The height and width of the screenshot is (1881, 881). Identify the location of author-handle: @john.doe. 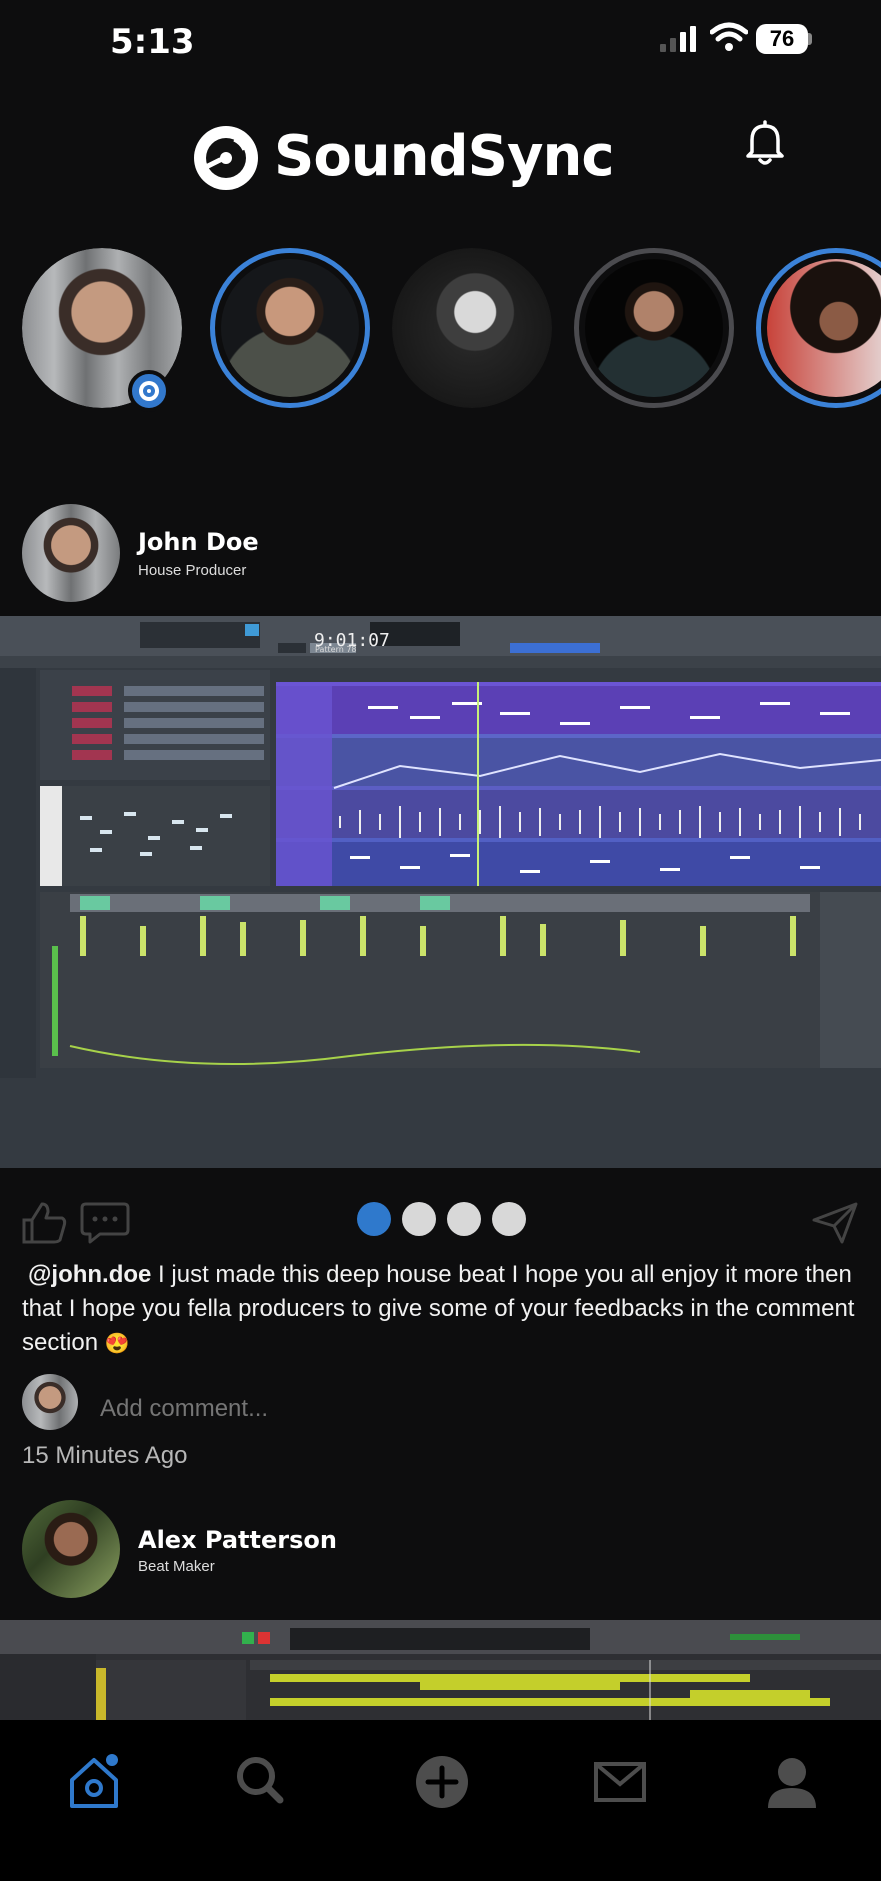
(89, 1274).